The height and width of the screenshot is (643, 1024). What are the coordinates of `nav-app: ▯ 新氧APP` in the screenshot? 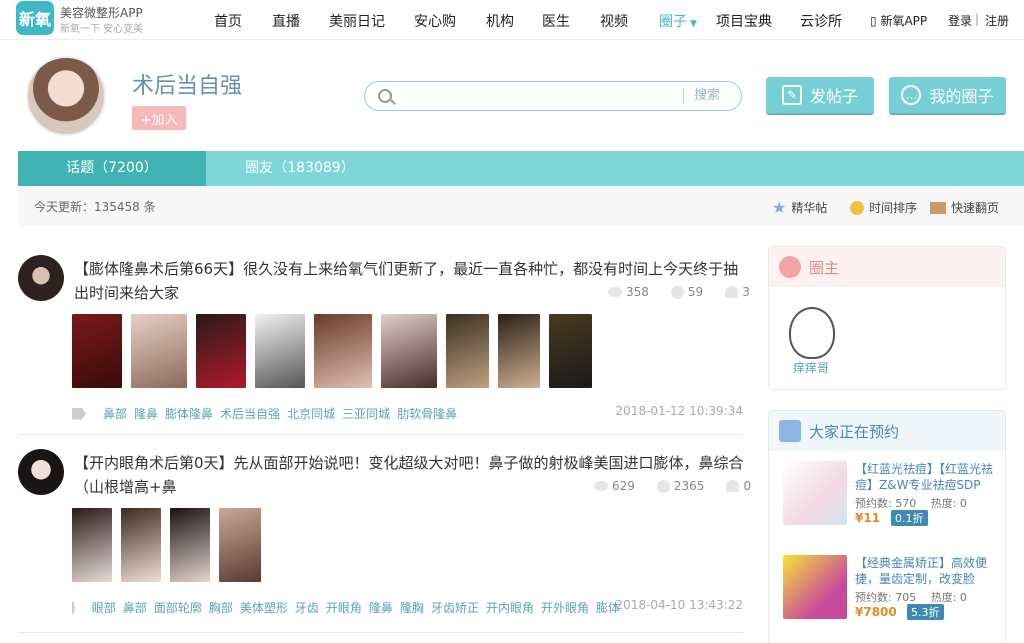 It's located at (898, 20).